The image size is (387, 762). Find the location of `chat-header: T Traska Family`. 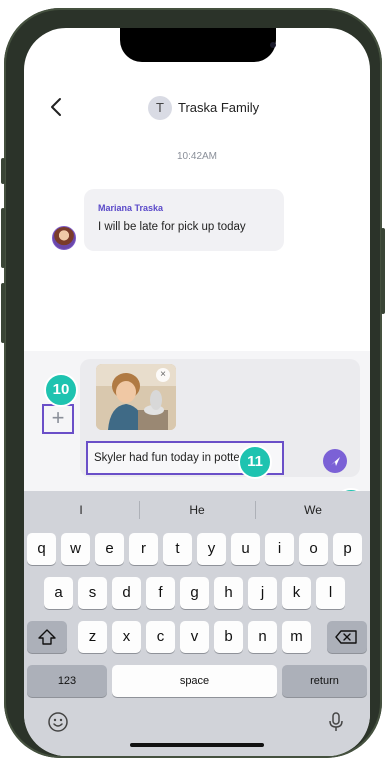

chat-header: T Traska Family is located at coordinates (197, 108).